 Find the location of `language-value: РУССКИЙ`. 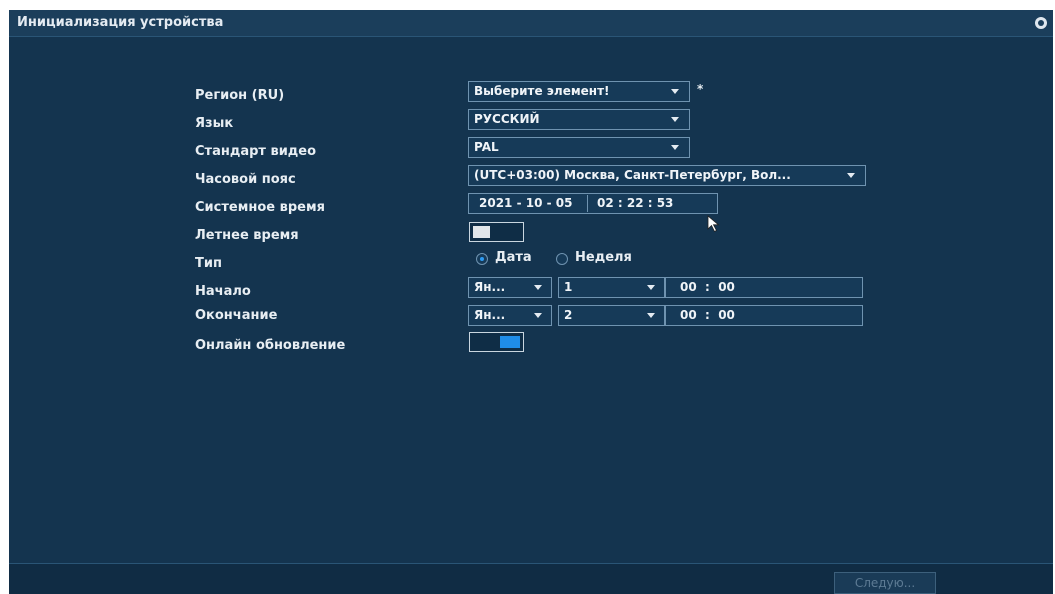

language-value: РУССКИЙ is located at coordinates (507, 119).